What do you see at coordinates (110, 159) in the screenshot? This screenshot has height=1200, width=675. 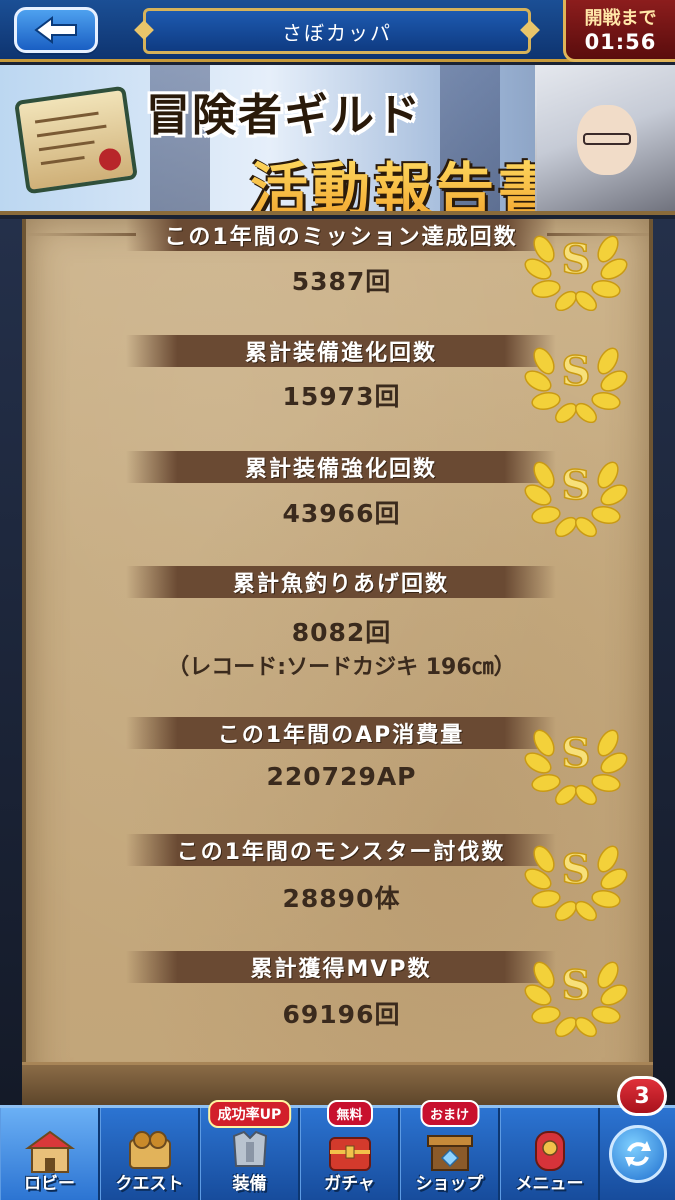 I see `wax-seal-icon` at bounding box center [110, 159].